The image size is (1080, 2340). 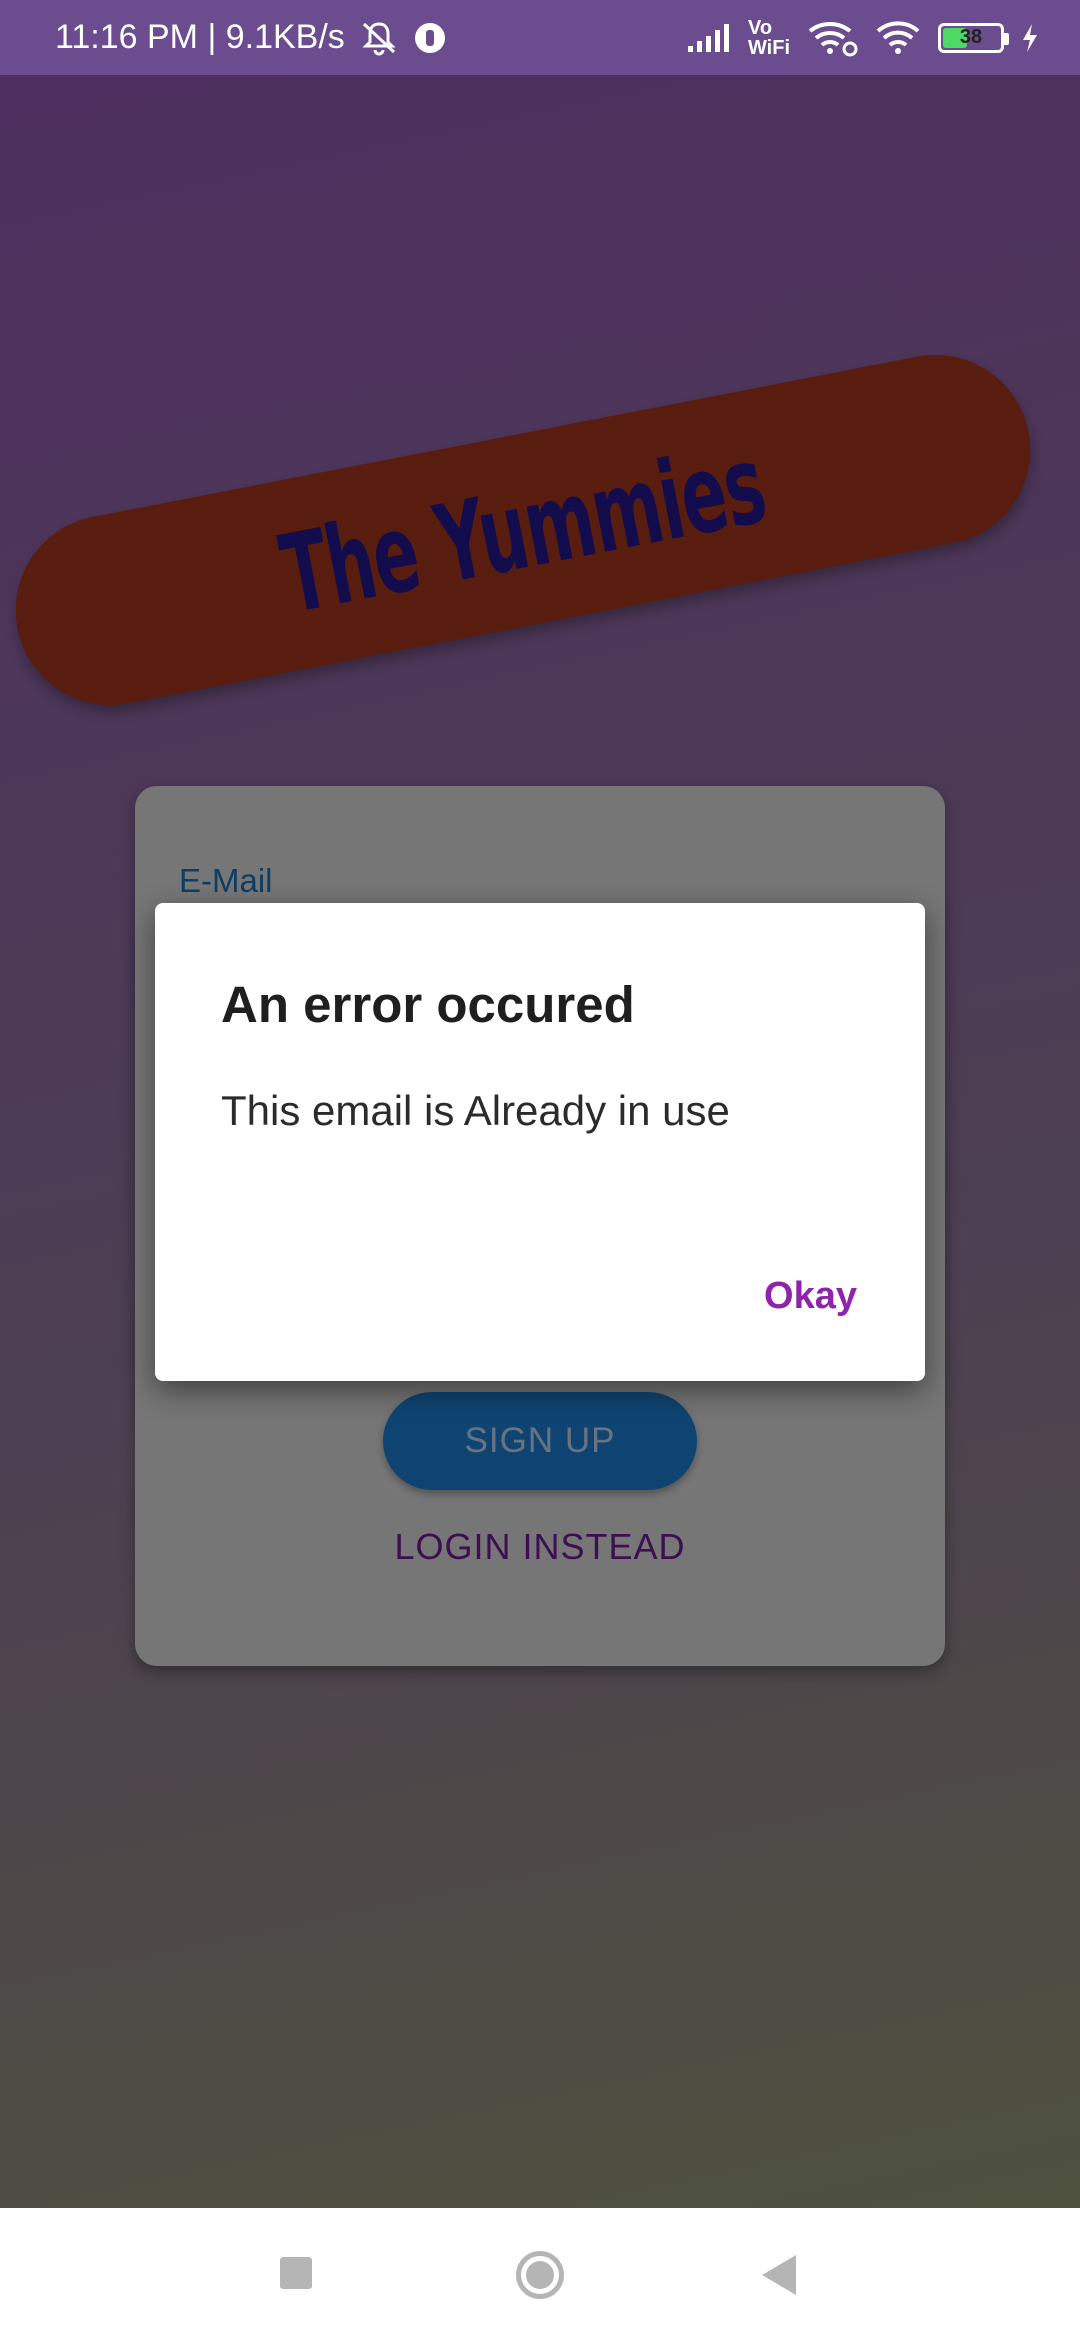 What do you see at coordinates (810, 1296) in the screenshot?
I see `okay-button: Okay` at bounding box center [810, 1296].